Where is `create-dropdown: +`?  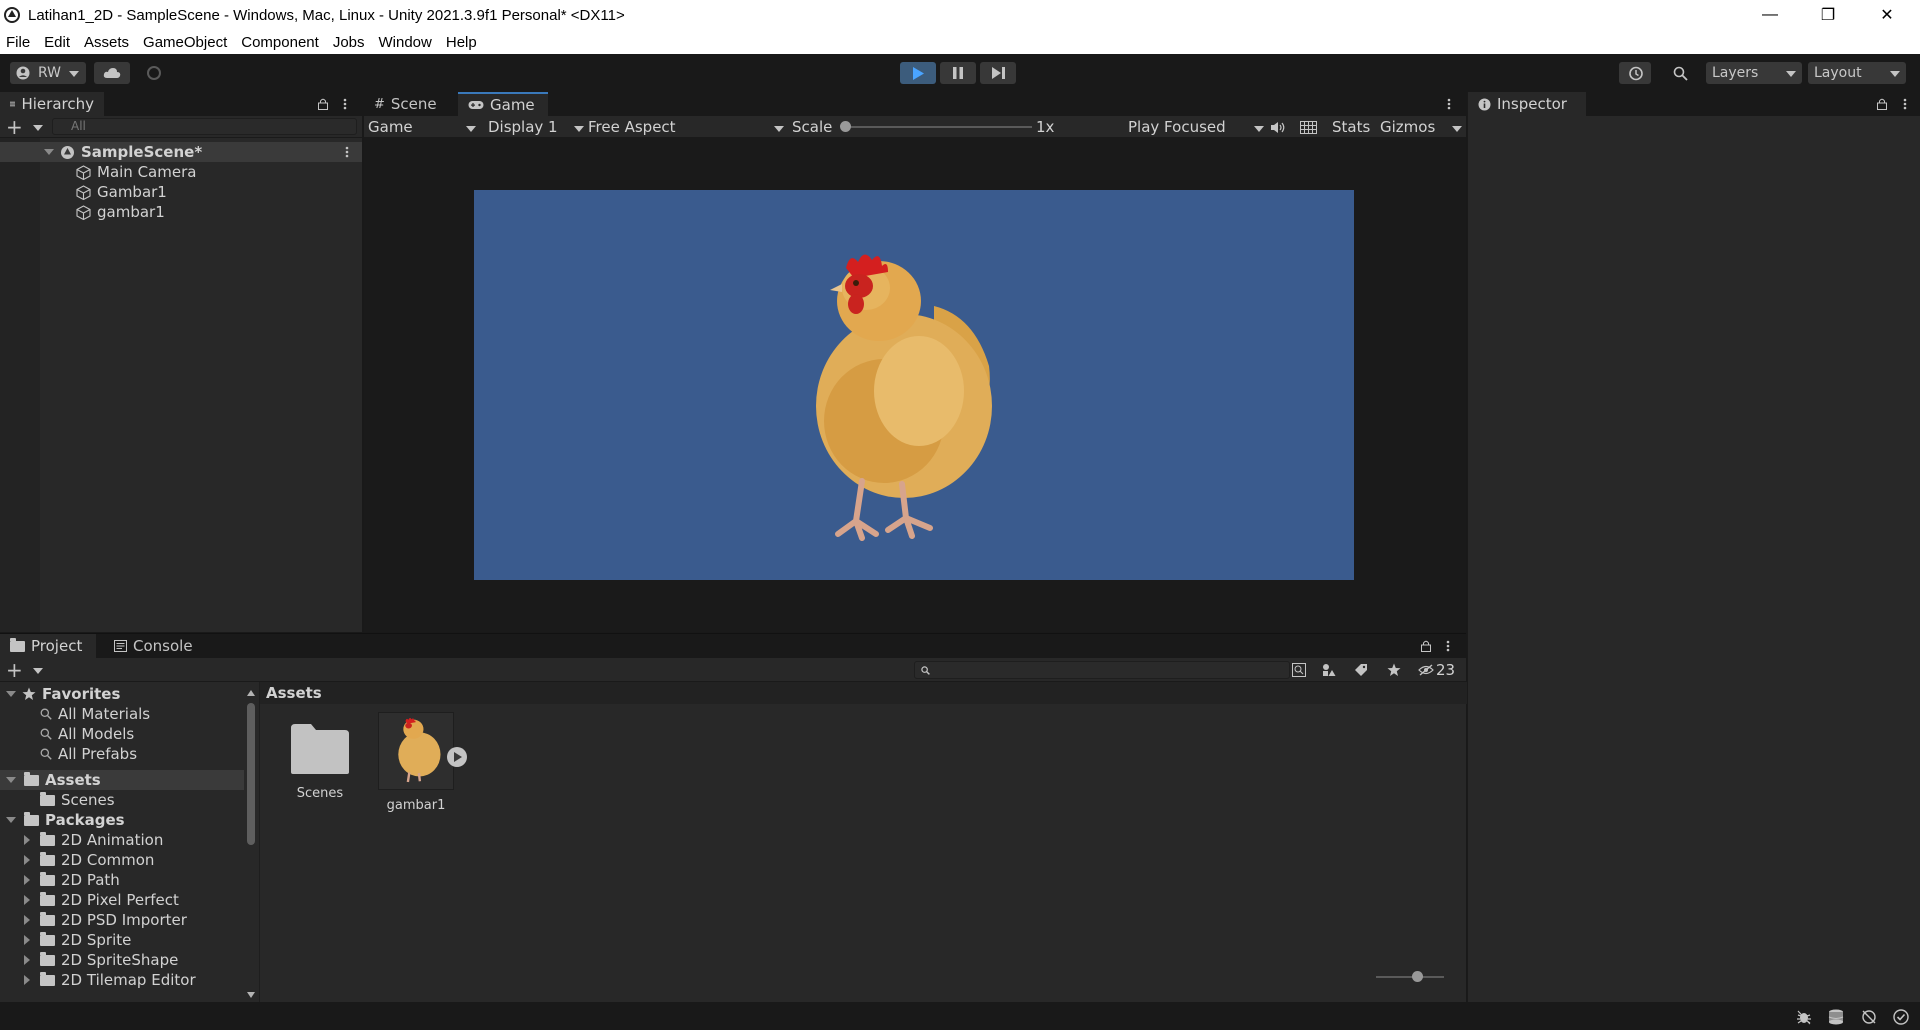 create-dropdown: + is located at coordinates (24, 127).